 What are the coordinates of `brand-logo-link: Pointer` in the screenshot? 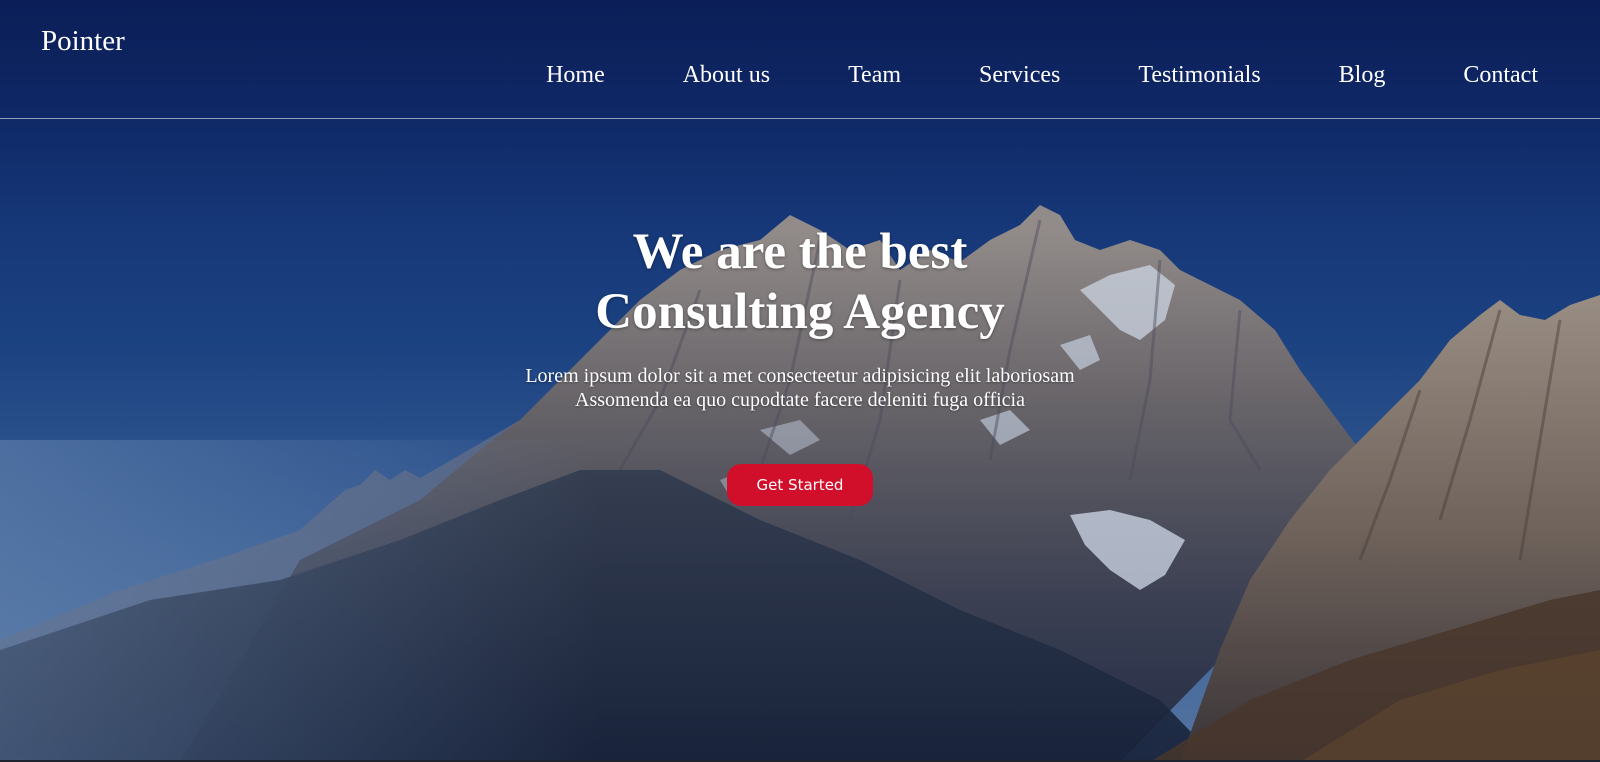 It's located at (83, 41).